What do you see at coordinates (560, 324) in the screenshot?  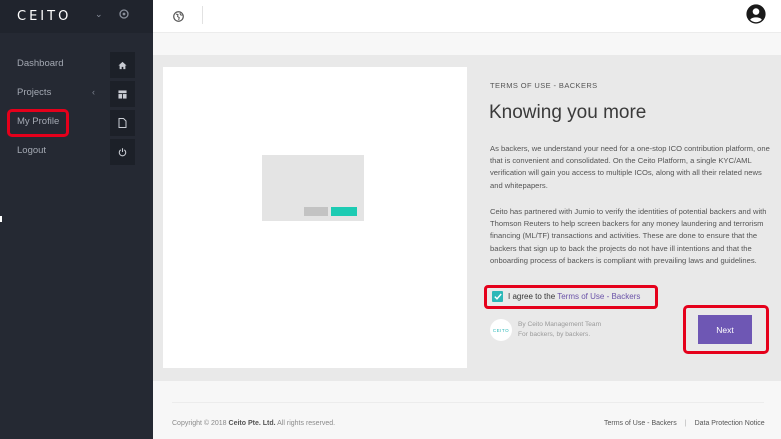 I see `team-name: By Ceito Management Team` at bounding box center [560, 324].